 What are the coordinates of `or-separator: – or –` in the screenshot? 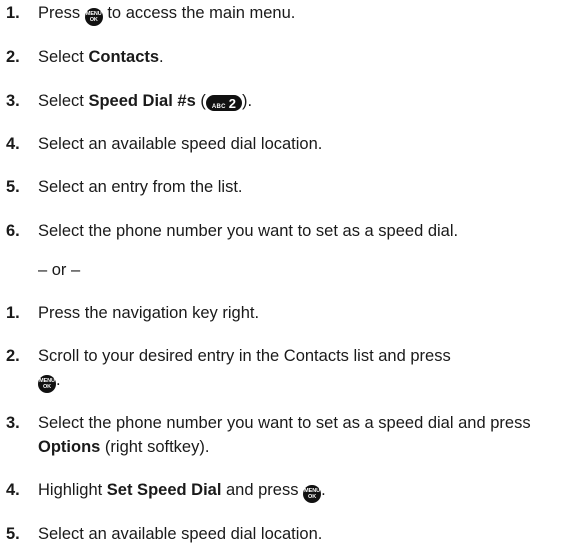 It's located at (59, 270).